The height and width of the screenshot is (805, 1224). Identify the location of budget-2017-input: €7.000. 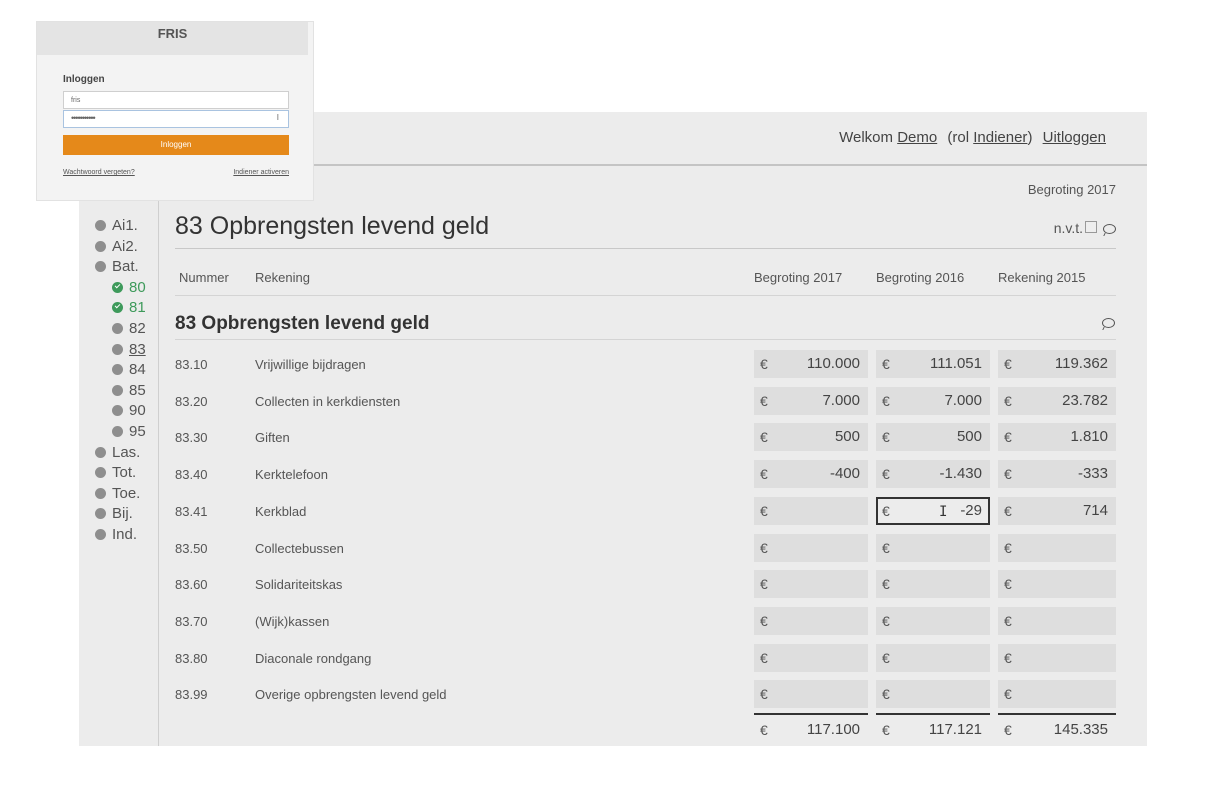
(811, 400).